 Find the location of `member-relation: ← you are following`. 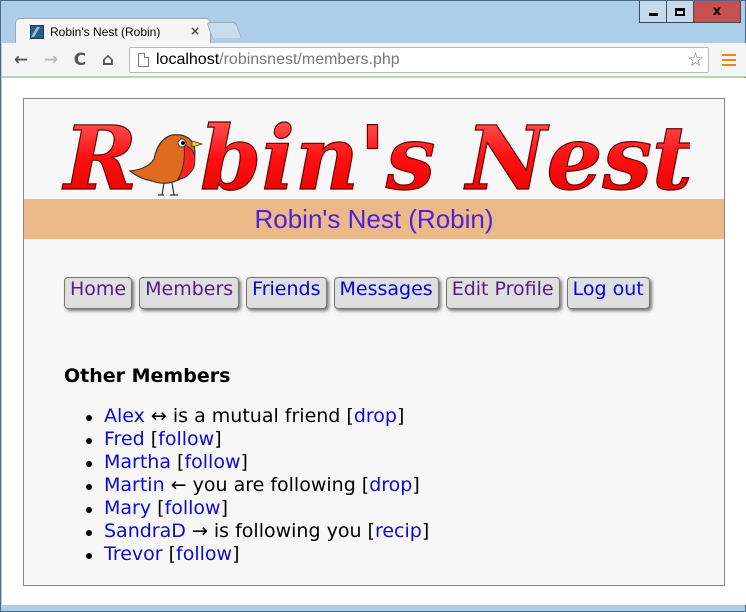

member-relation: ← you are following is located at coordinates (263, 485).